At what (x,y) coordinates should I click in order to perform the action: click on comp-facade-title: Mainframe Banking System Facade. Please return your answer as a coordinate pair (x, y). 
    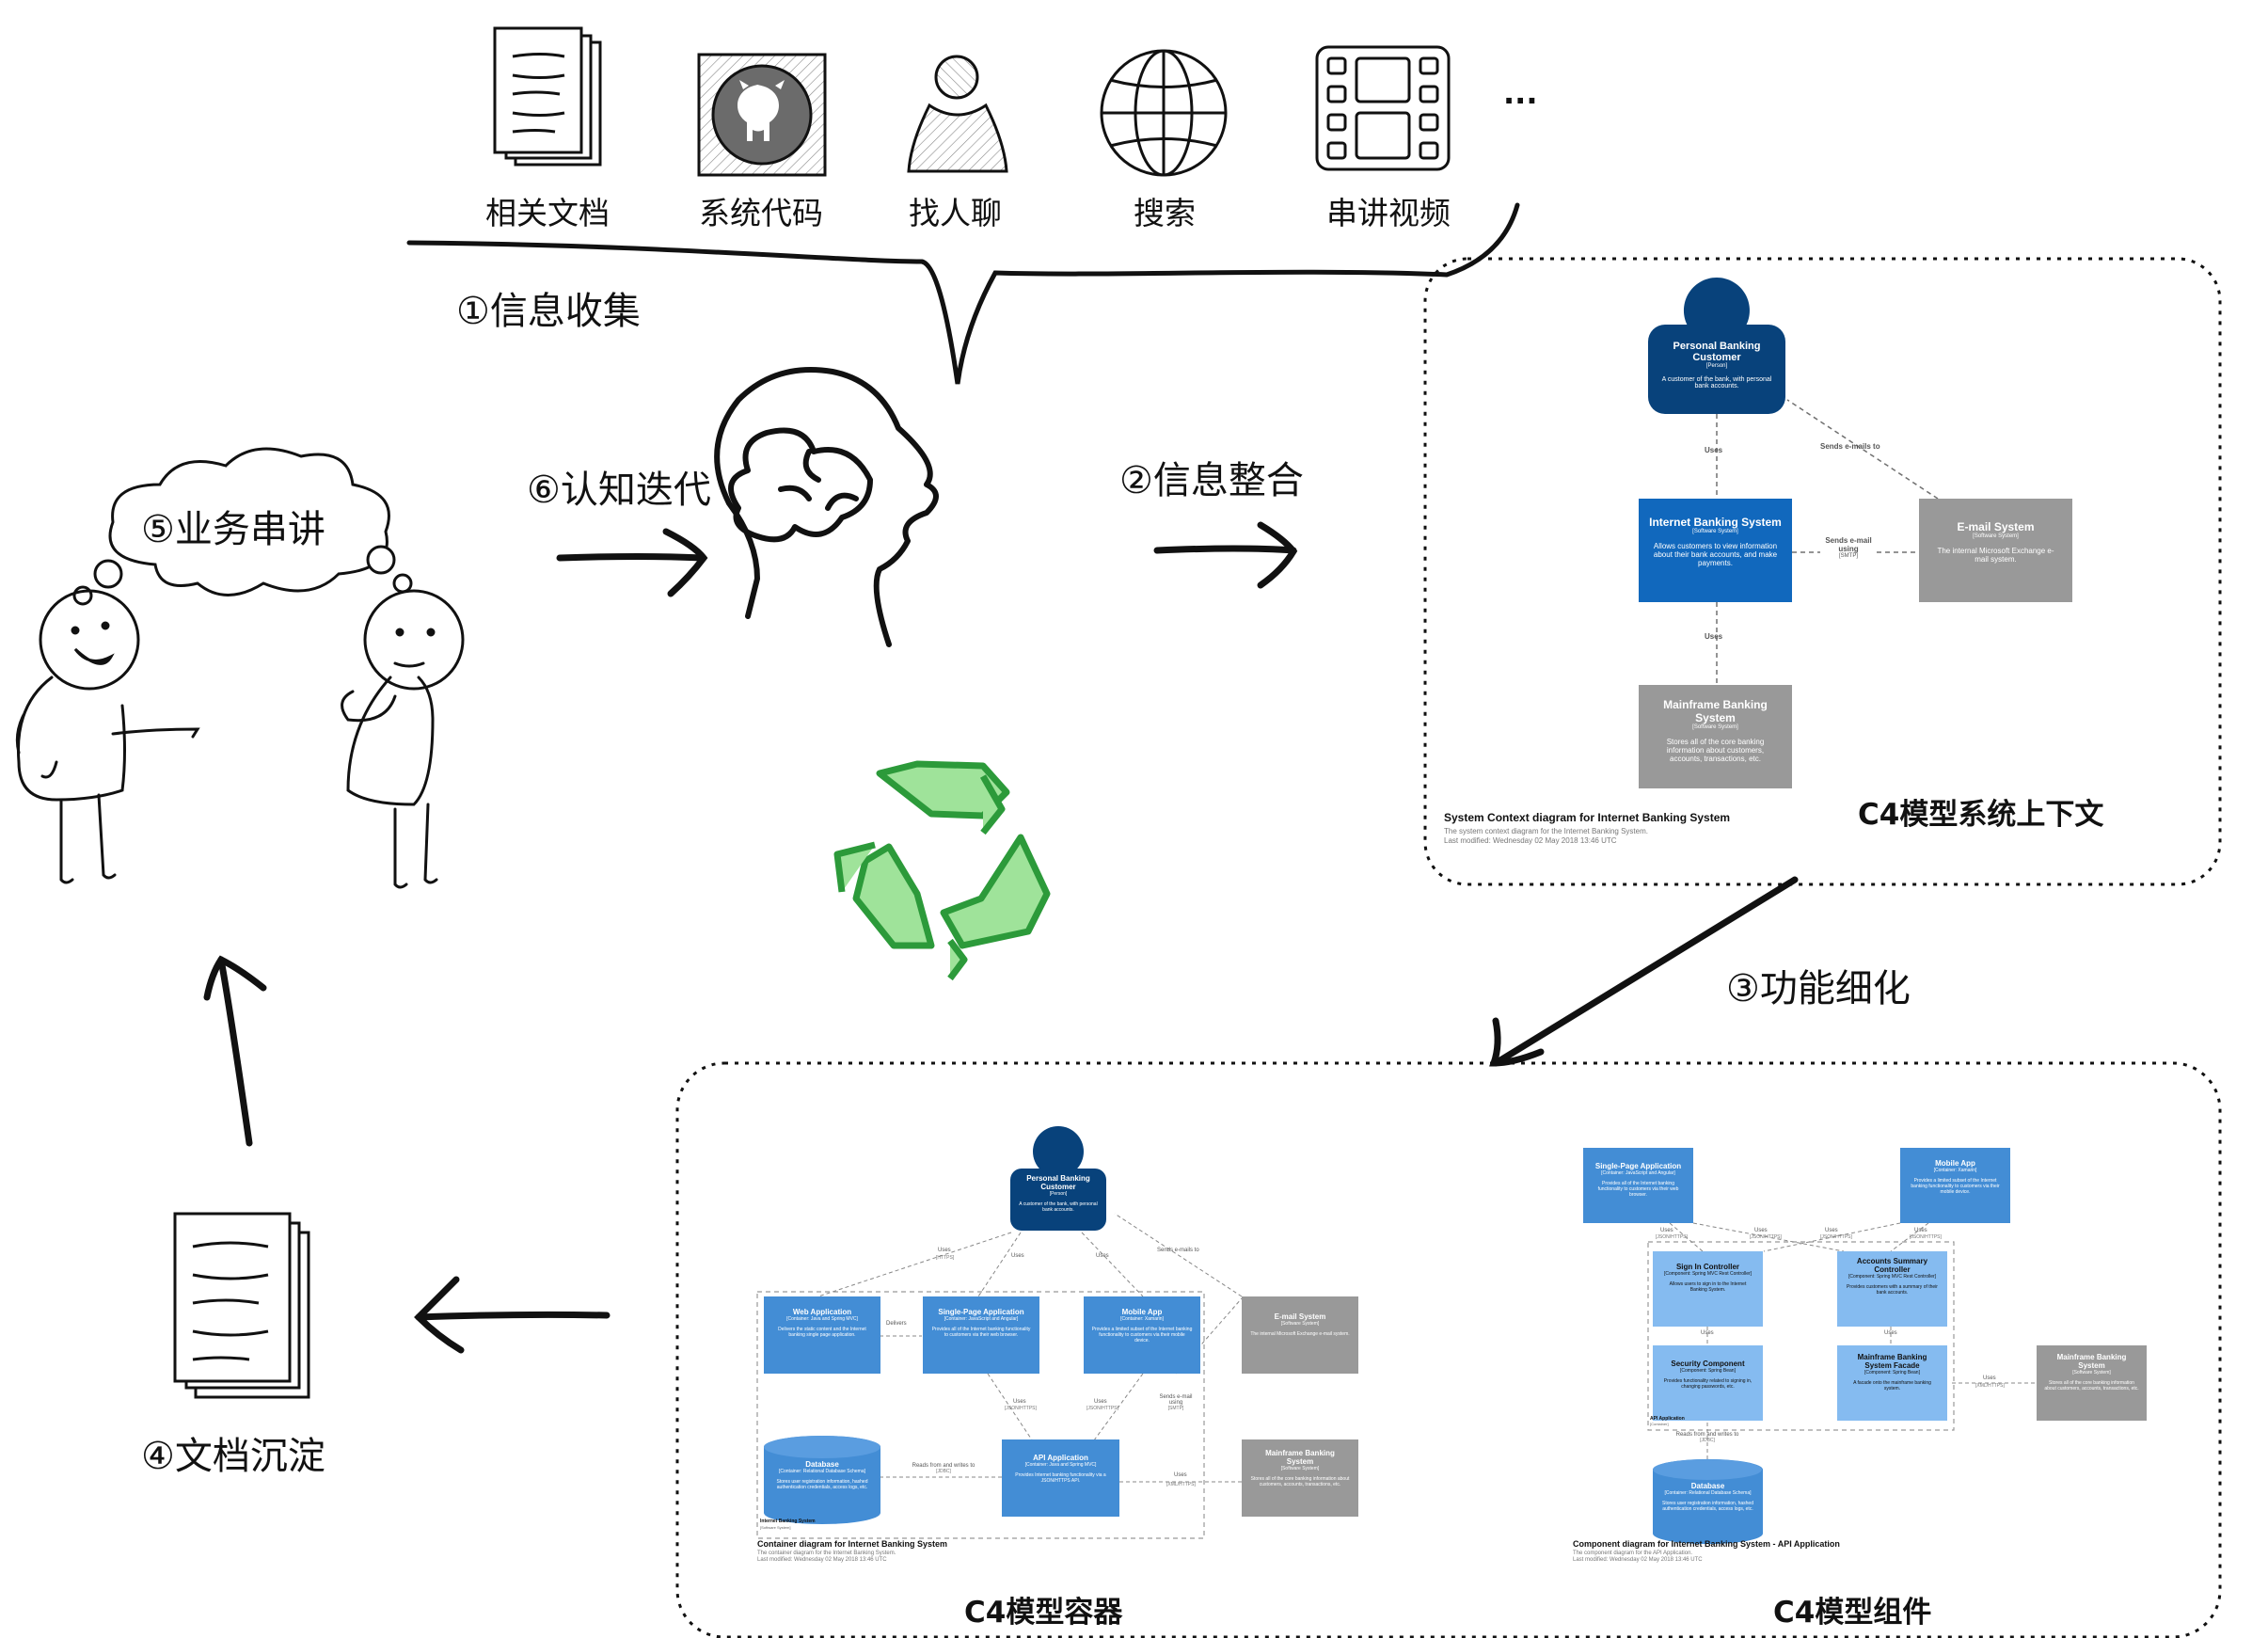
    Looking at the image, I should click on (1892, 1361).